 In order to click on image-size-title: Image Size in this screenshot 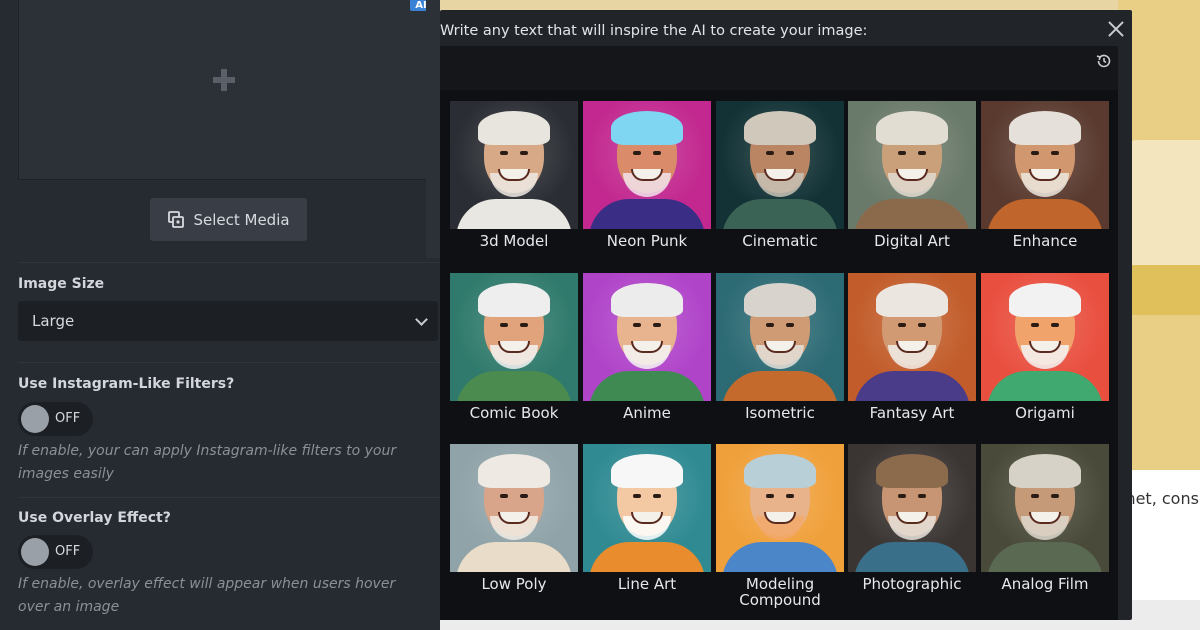, I will do `click(61, 284)`.